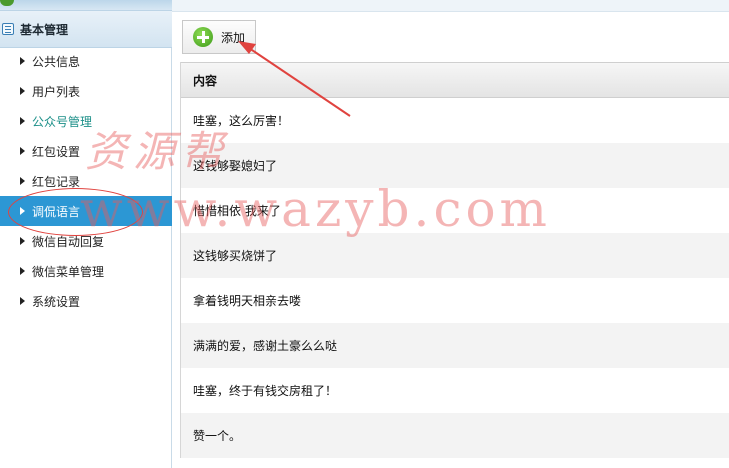 Image resolution: width=729 pixels, height=468 pixels. What do you see at coordinates (86, 5) in the screenshot?
I see `sidebar-top-strip` at bounding box center [86, 5].